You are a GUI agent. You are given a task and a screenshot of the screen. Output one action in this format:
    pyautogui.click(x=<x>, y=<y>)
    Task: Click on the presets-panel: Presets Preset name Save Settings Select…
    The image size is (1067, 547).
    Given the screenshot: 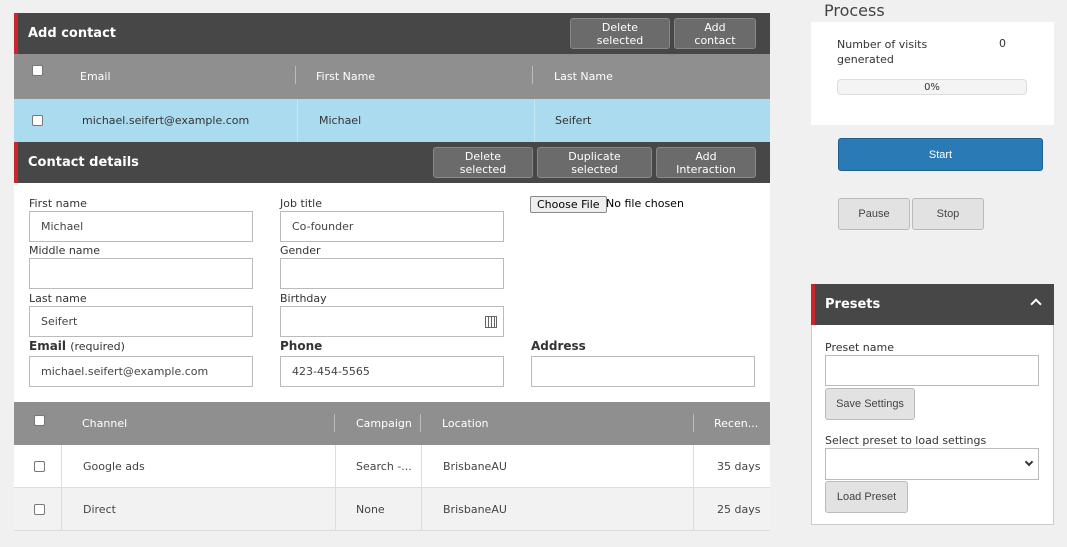 What is the action you would take?
    pyautogui.click(x=932, y=404)
    